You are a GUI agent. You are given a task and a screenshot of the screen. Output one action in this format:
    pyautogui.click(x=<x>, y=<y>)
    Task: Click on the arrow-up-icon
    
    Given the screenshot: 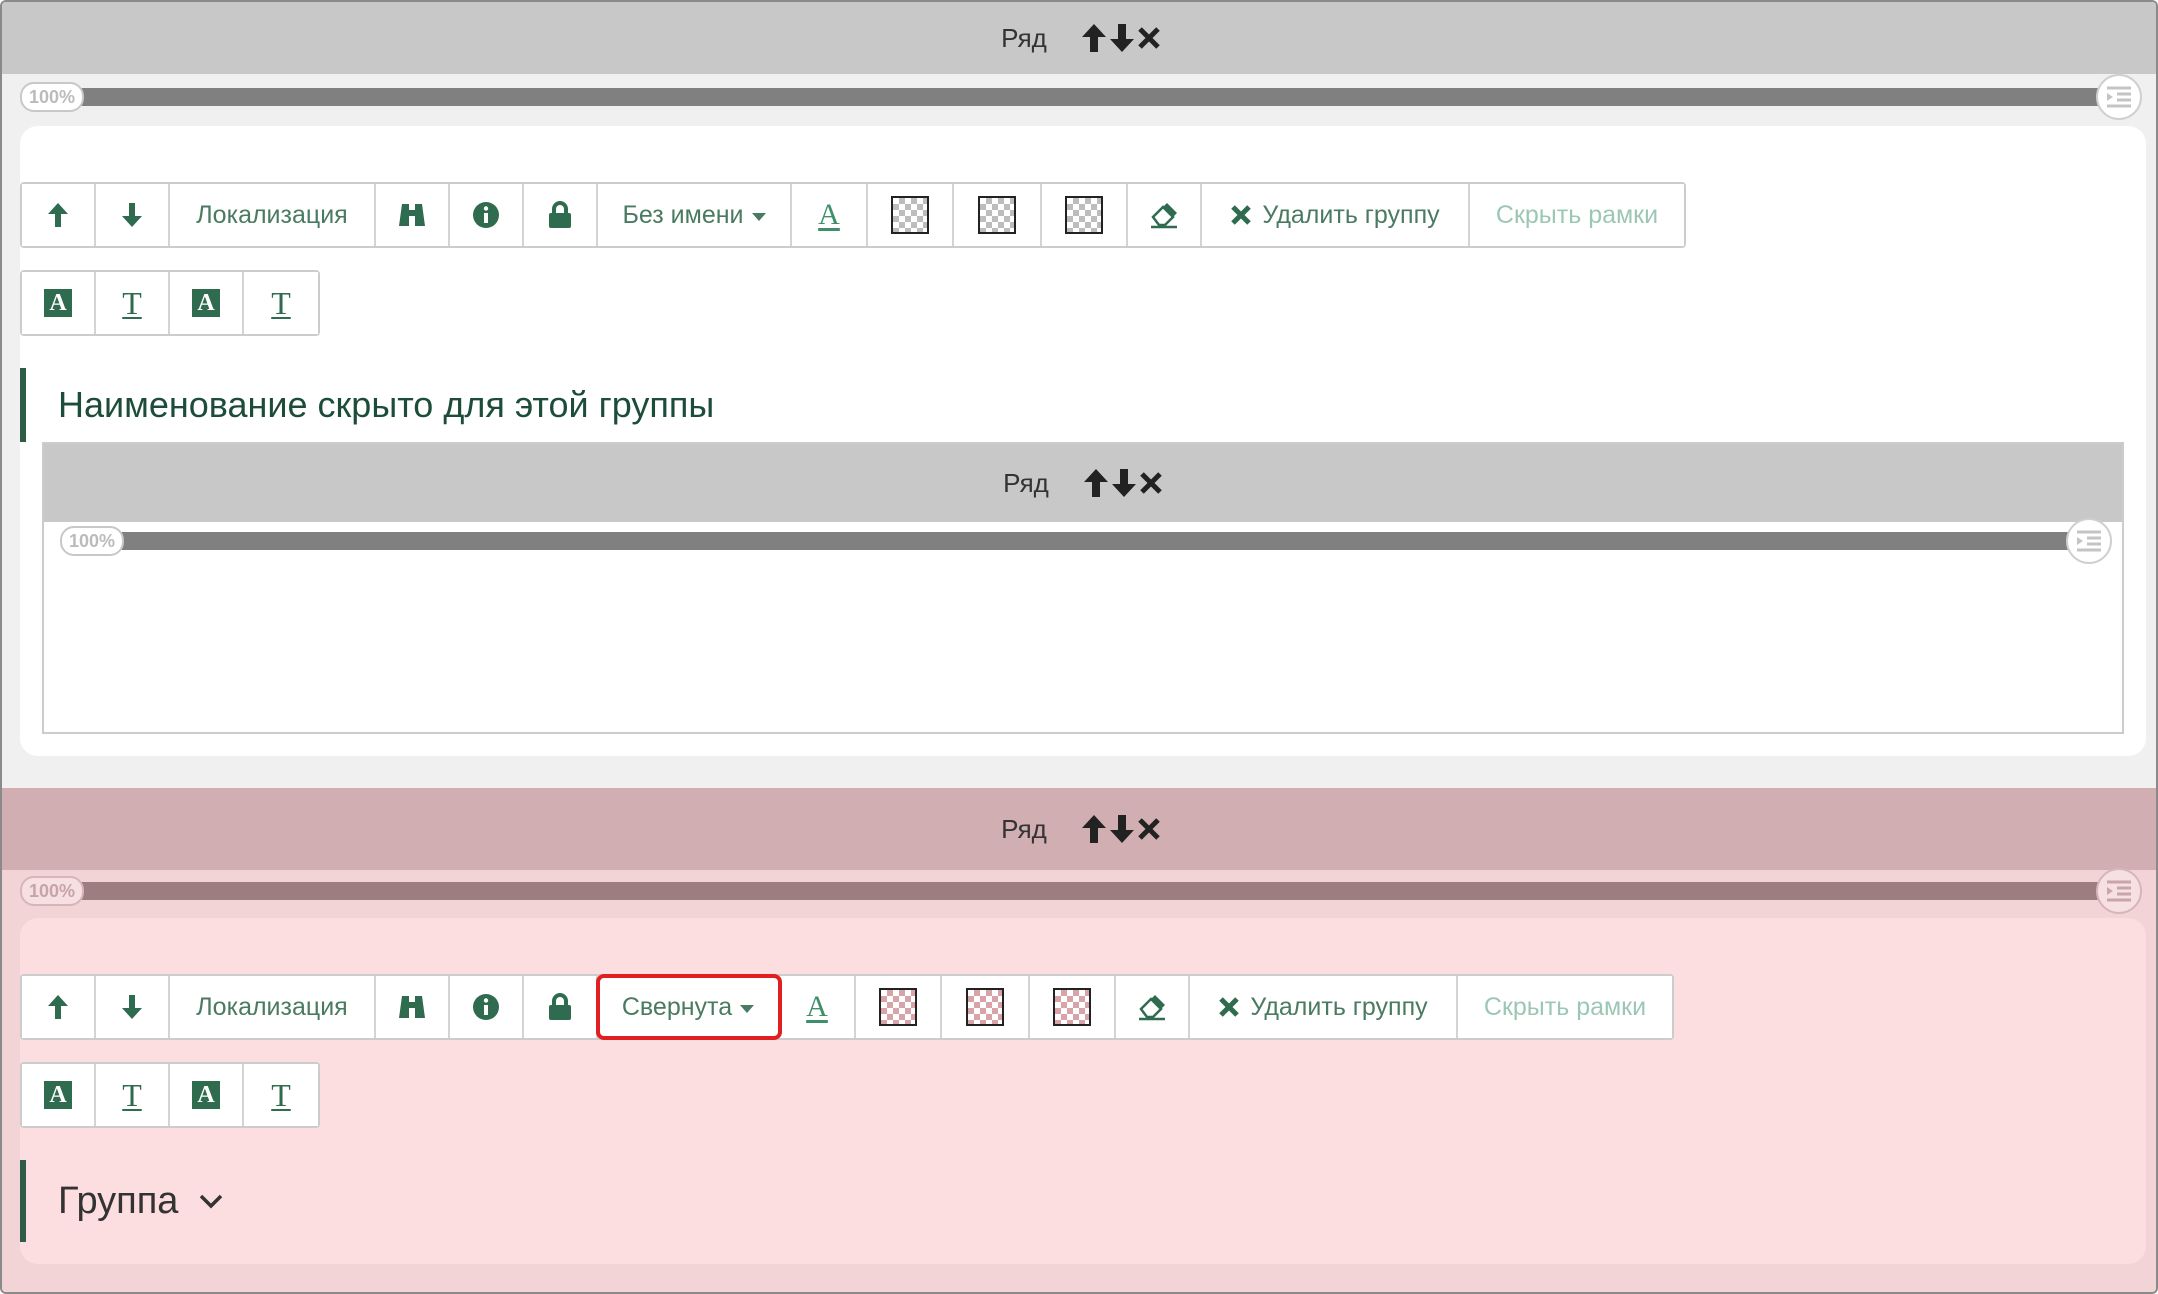 What is the action you would take?
    pyautogui.click(x=58, y=1007)
    